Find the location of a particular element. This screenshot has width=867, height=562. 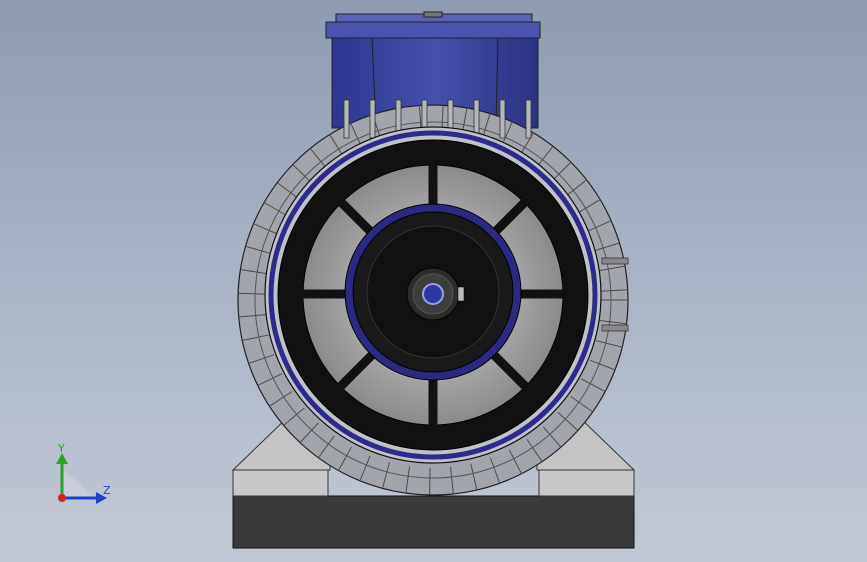

x-axis-origin is located at coordinates (62, 498).